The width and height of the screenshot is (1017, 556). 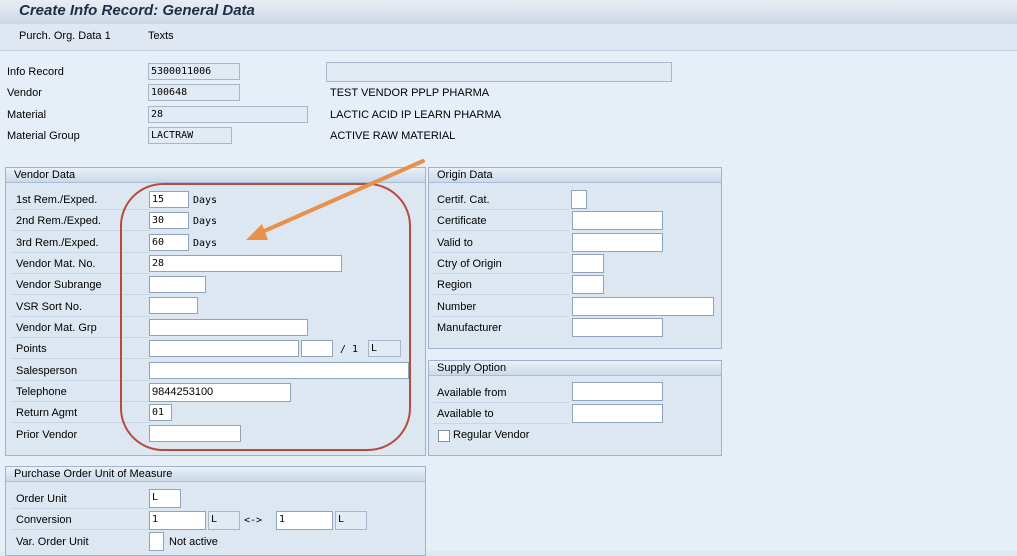 I want to click on pointer-arrow-head, so click(x=257, y=232).